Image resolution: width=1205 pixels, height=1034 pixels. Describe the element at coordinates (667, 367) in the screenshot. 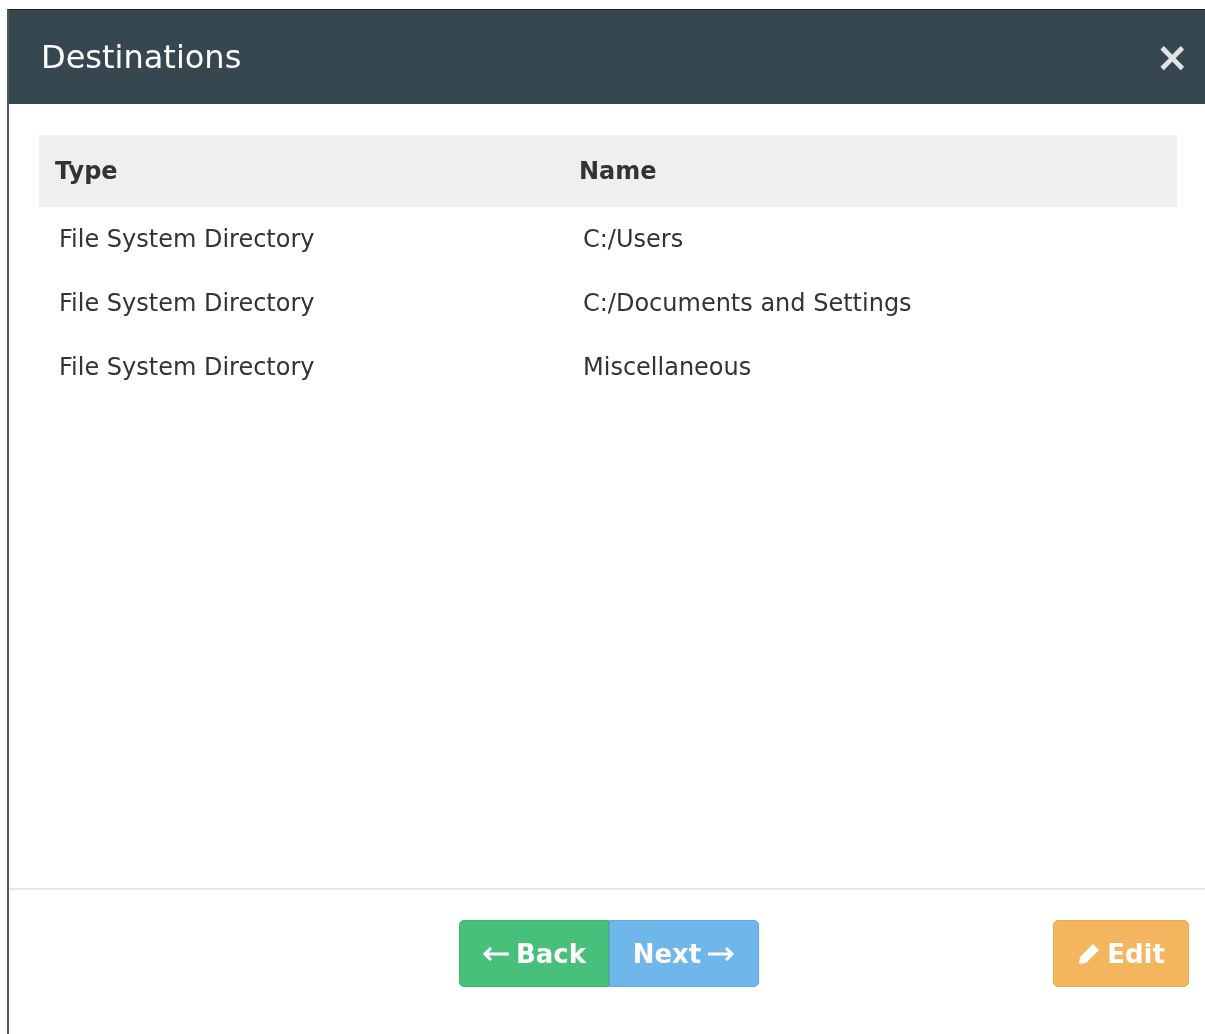

I see `table-cell-text: Miscellaneous` at that location.